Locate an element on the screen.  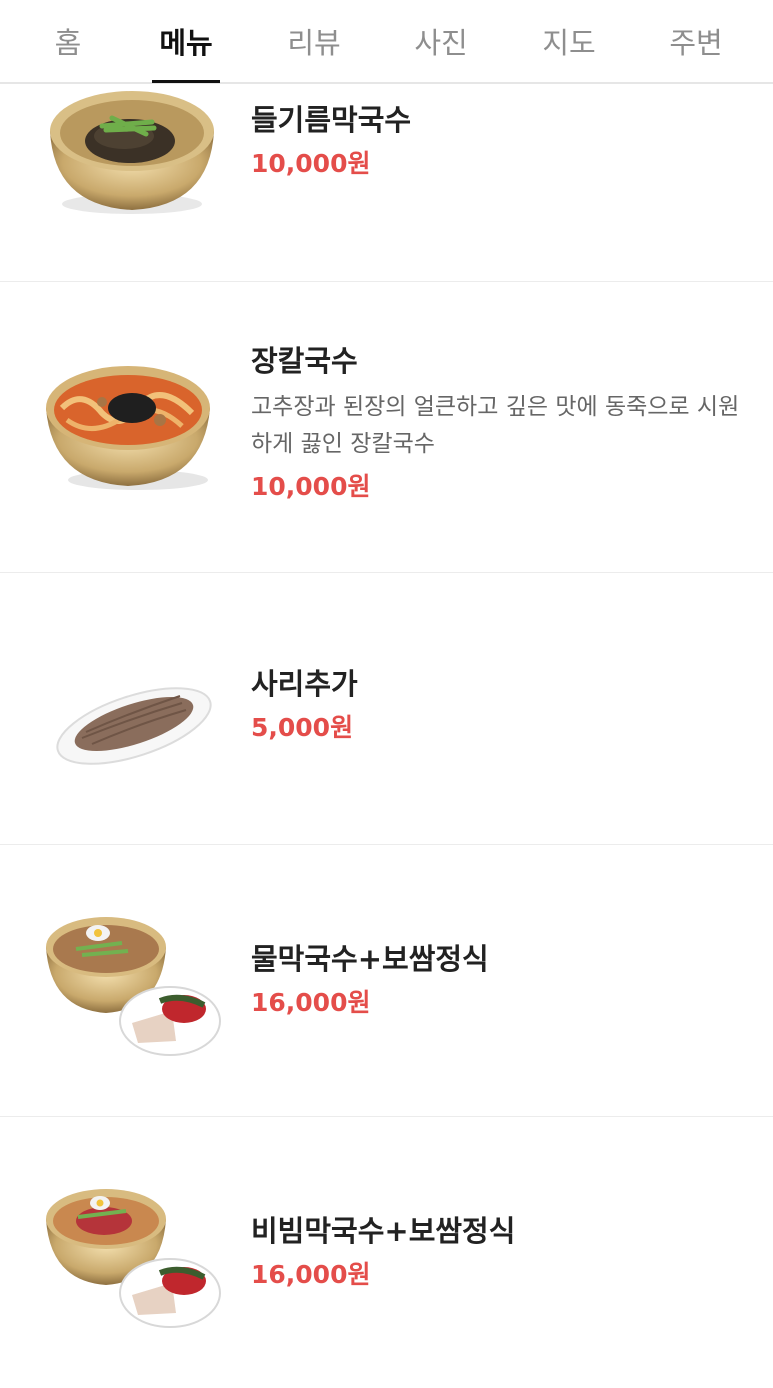
tab-bar: 홈 메뉴 리뷰 사진 지도 주변 is located at coordinates (386, 42).